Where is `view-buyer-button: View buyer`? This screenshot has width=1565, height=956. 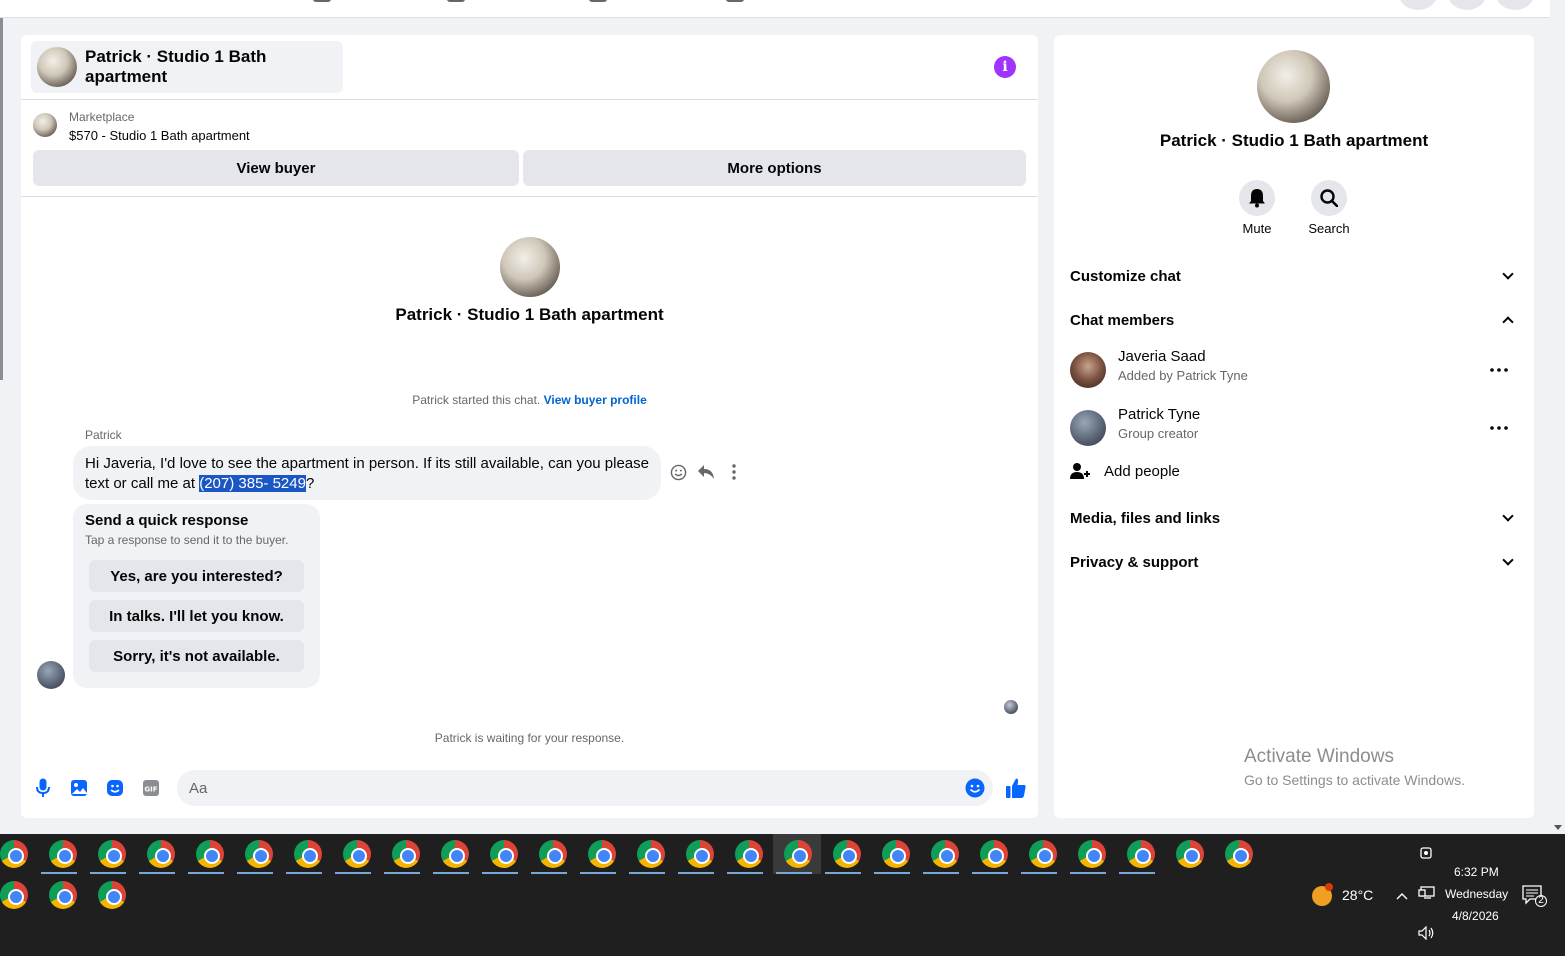
view-buyer-button: View buyer is located at coordinates (276, 168).